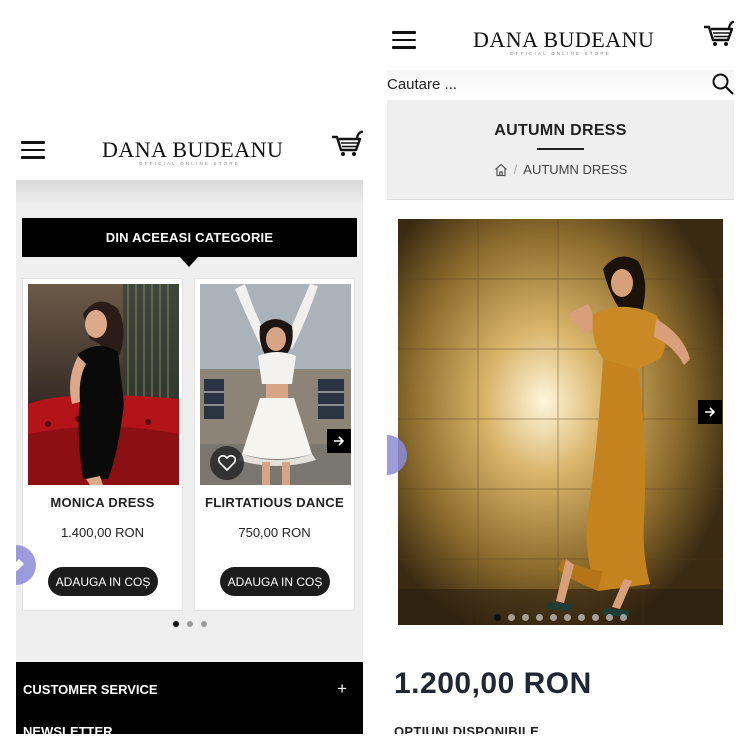 The width and height of the screenshot is (750, 750). I want to click on title-underline, so click(560, 149).